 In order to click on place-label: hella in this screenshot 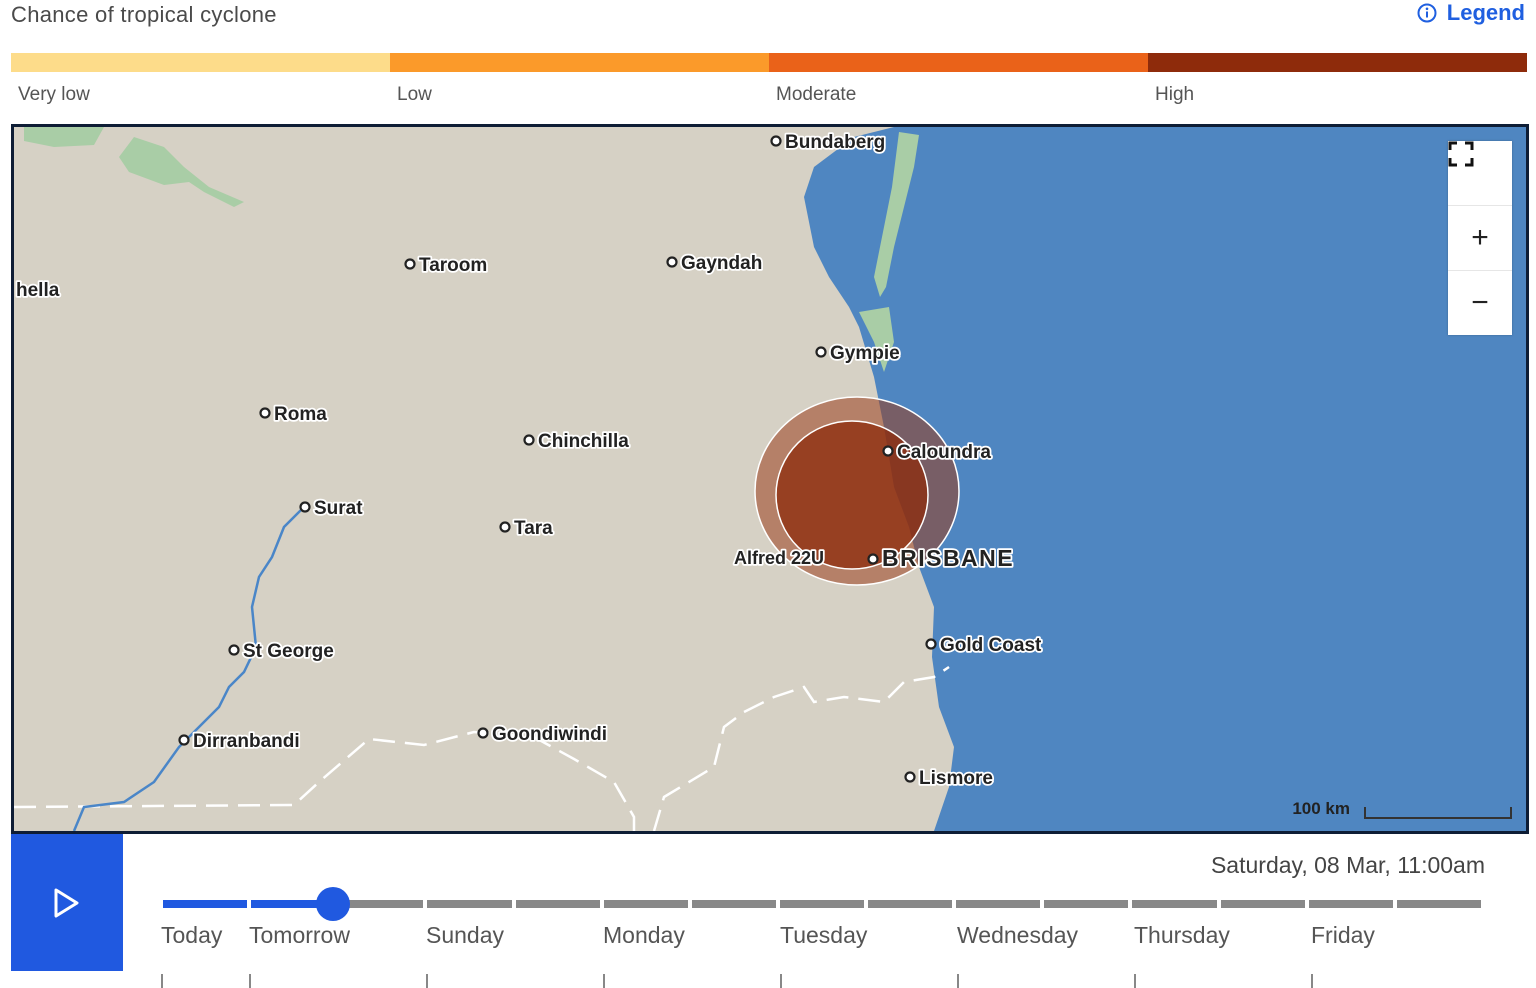, I will do `click(38, 290)`.